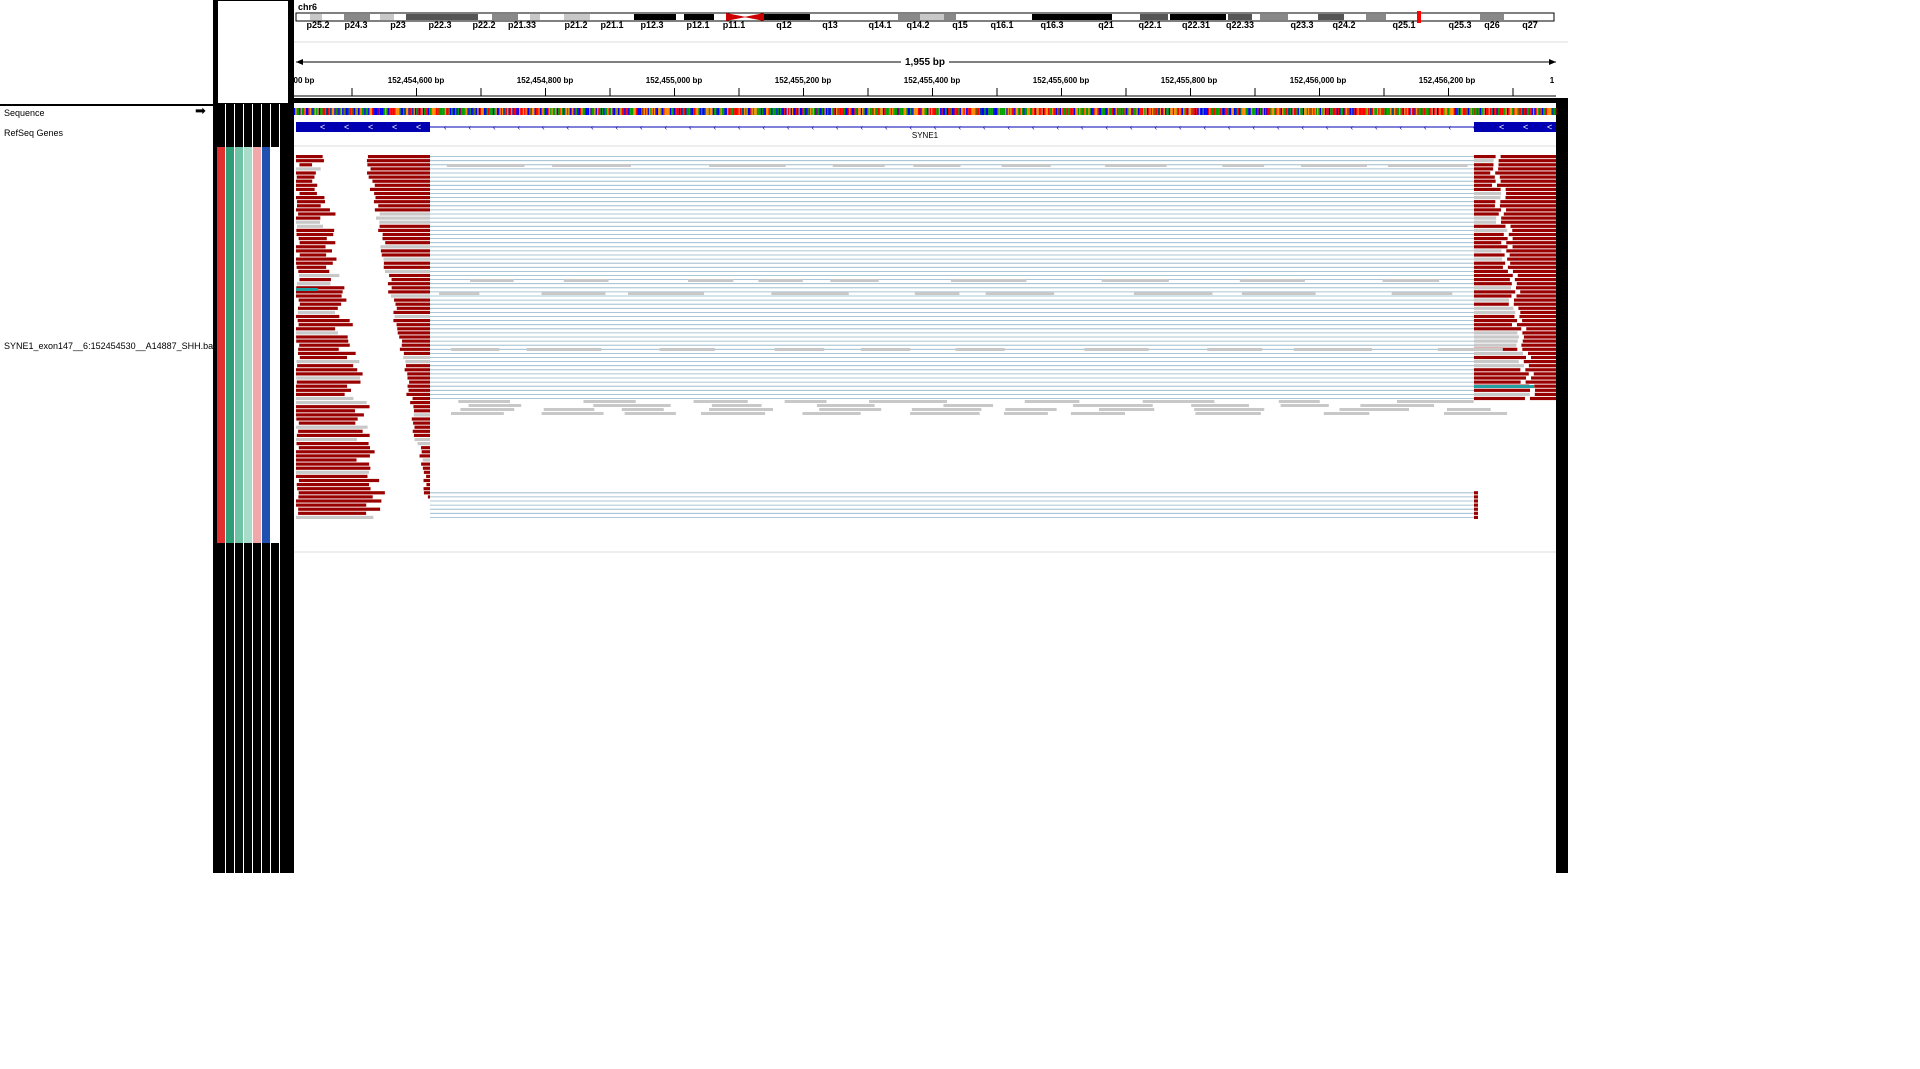  What do you see at coordinates (932, 92) in the screenshot?
I see `ruler-ticks` at bounding box center [932, 92].